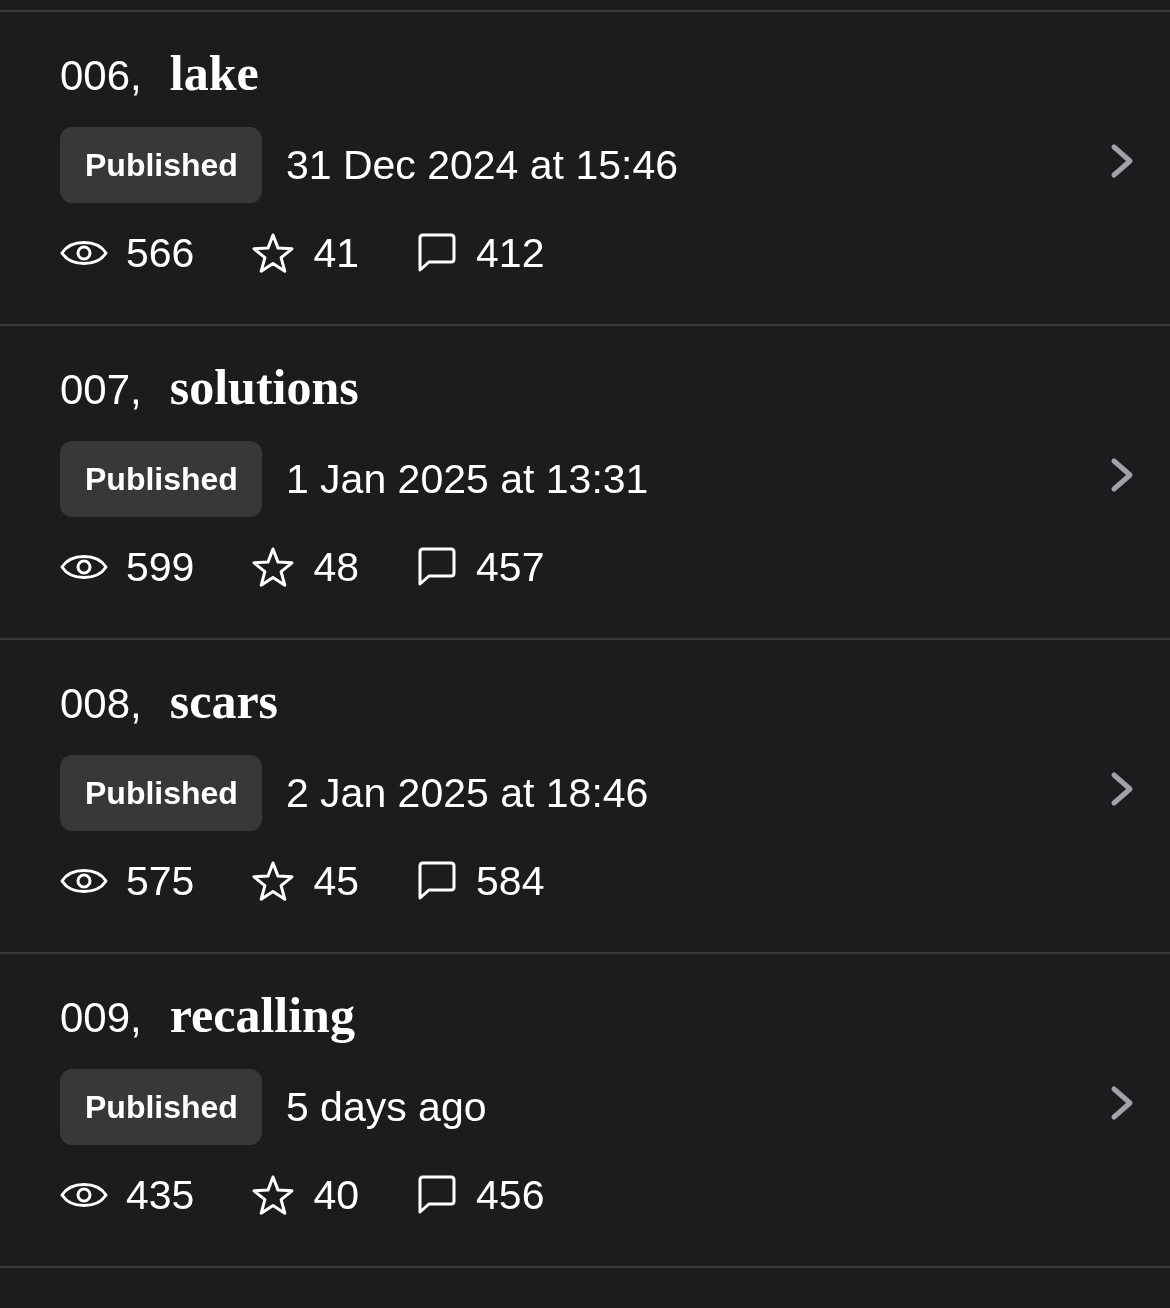  What do you see at coordinates (160, 1195) in the screenshot?
I see `view-count: 435` at bounding box center [160, 1195].